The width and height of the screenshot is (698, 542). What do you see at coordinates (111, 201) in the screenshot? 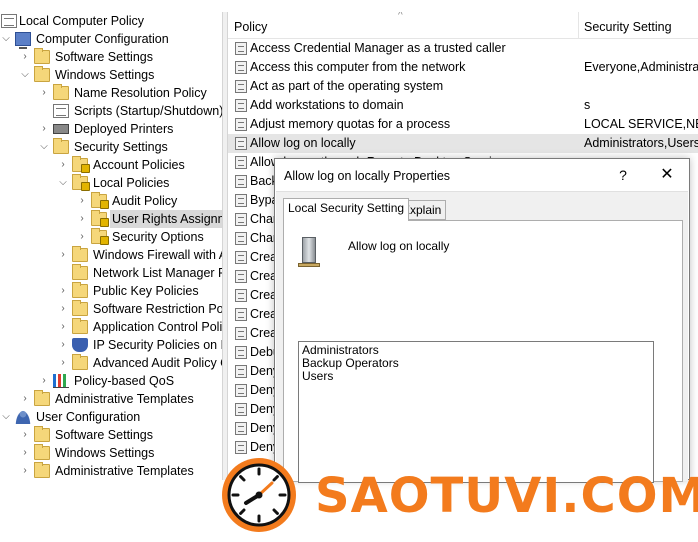
I see `tree-item: › Audit Policy` at bounding box center [111, 201].